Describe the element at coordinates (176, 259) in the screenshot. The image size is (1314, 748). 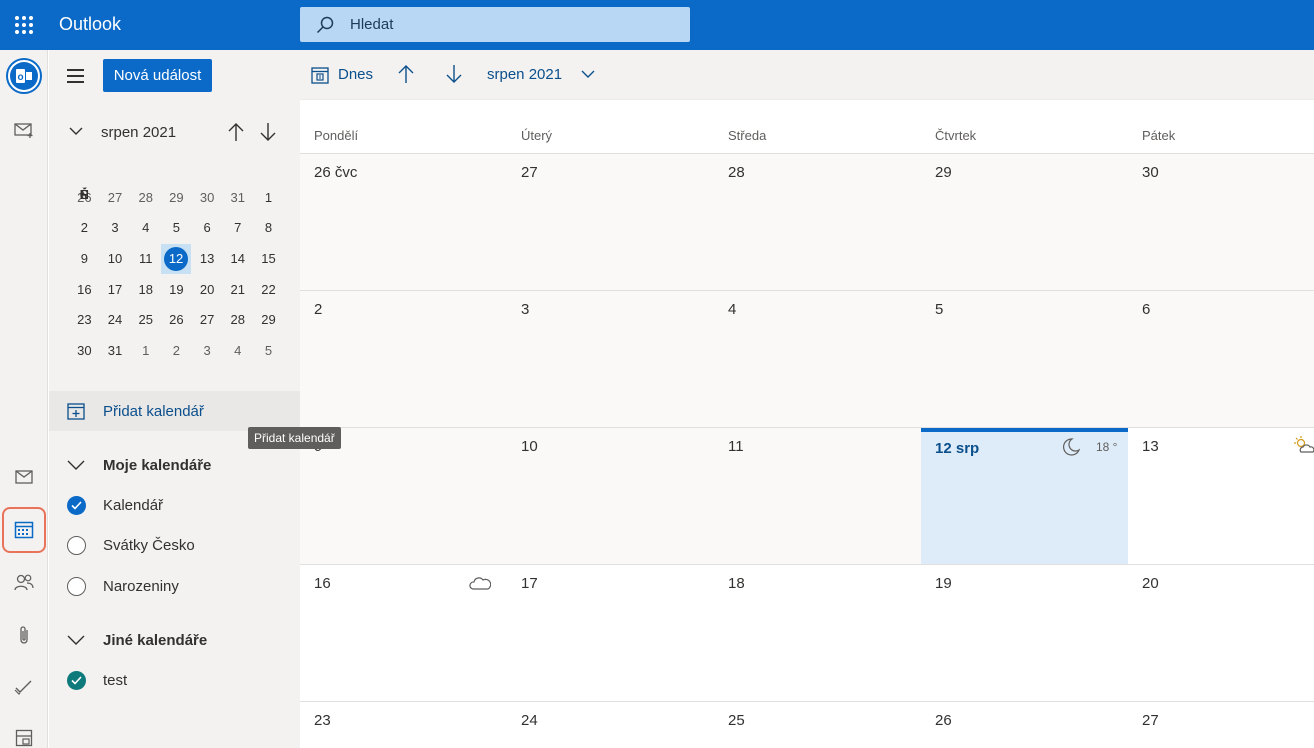
I see `mini-day-today: 12` at that location.